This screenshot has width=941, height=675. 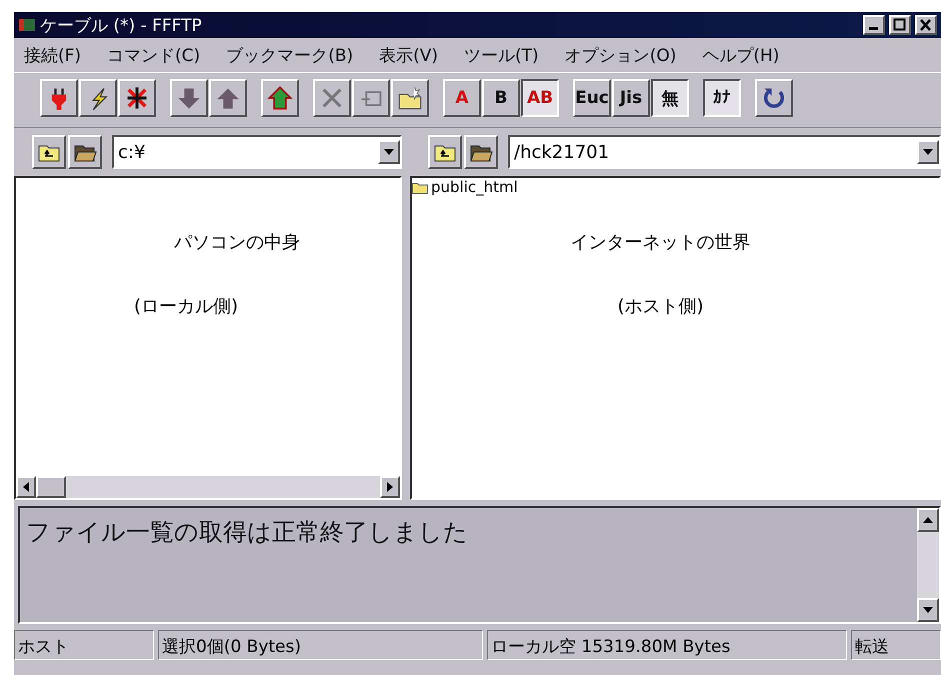 I want to click on new-folder-icon, so click(x=410, y=98).